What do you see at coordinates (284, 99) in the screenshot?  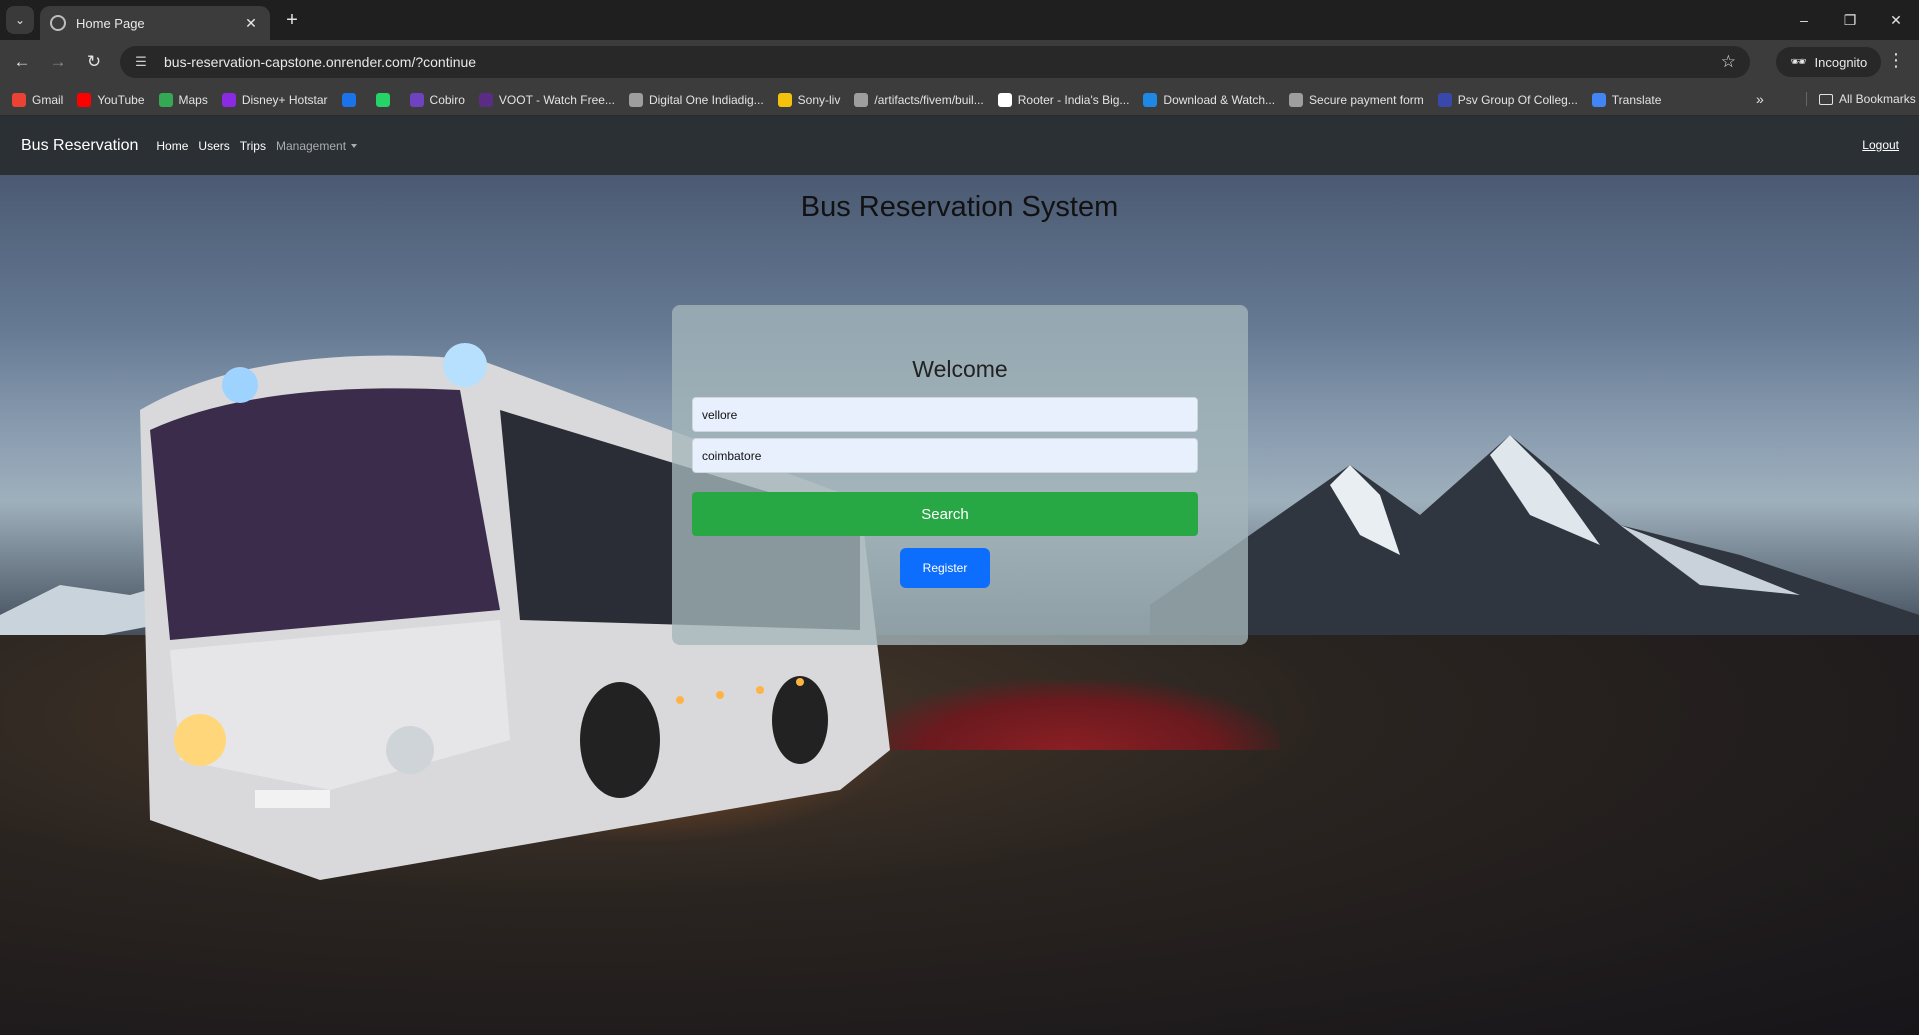 I see `bookmark-label: Disney+ Hotstar` at bounding box center [284, 99].